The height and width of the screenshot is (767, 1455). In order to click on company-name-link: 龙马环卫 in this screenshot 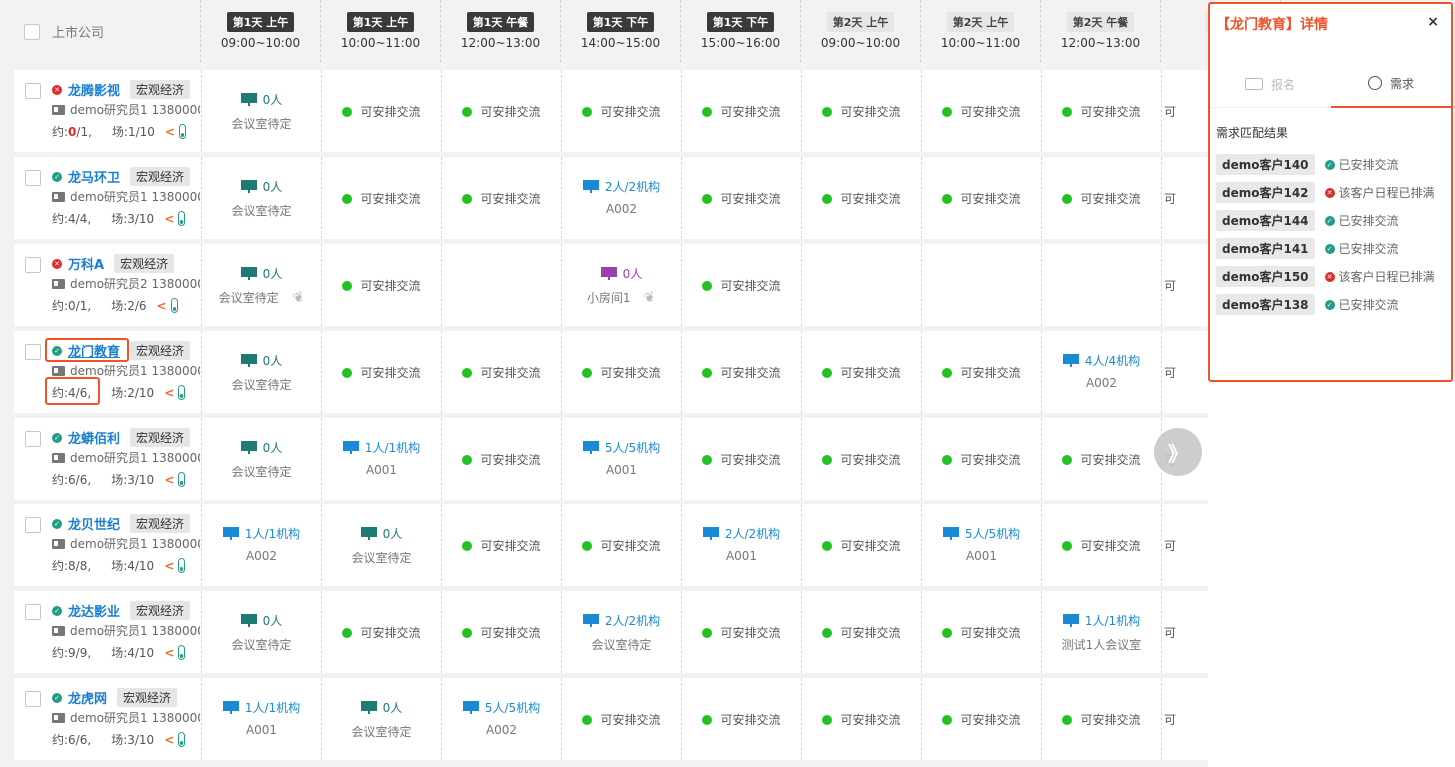, I will do `click(94, 176)`.